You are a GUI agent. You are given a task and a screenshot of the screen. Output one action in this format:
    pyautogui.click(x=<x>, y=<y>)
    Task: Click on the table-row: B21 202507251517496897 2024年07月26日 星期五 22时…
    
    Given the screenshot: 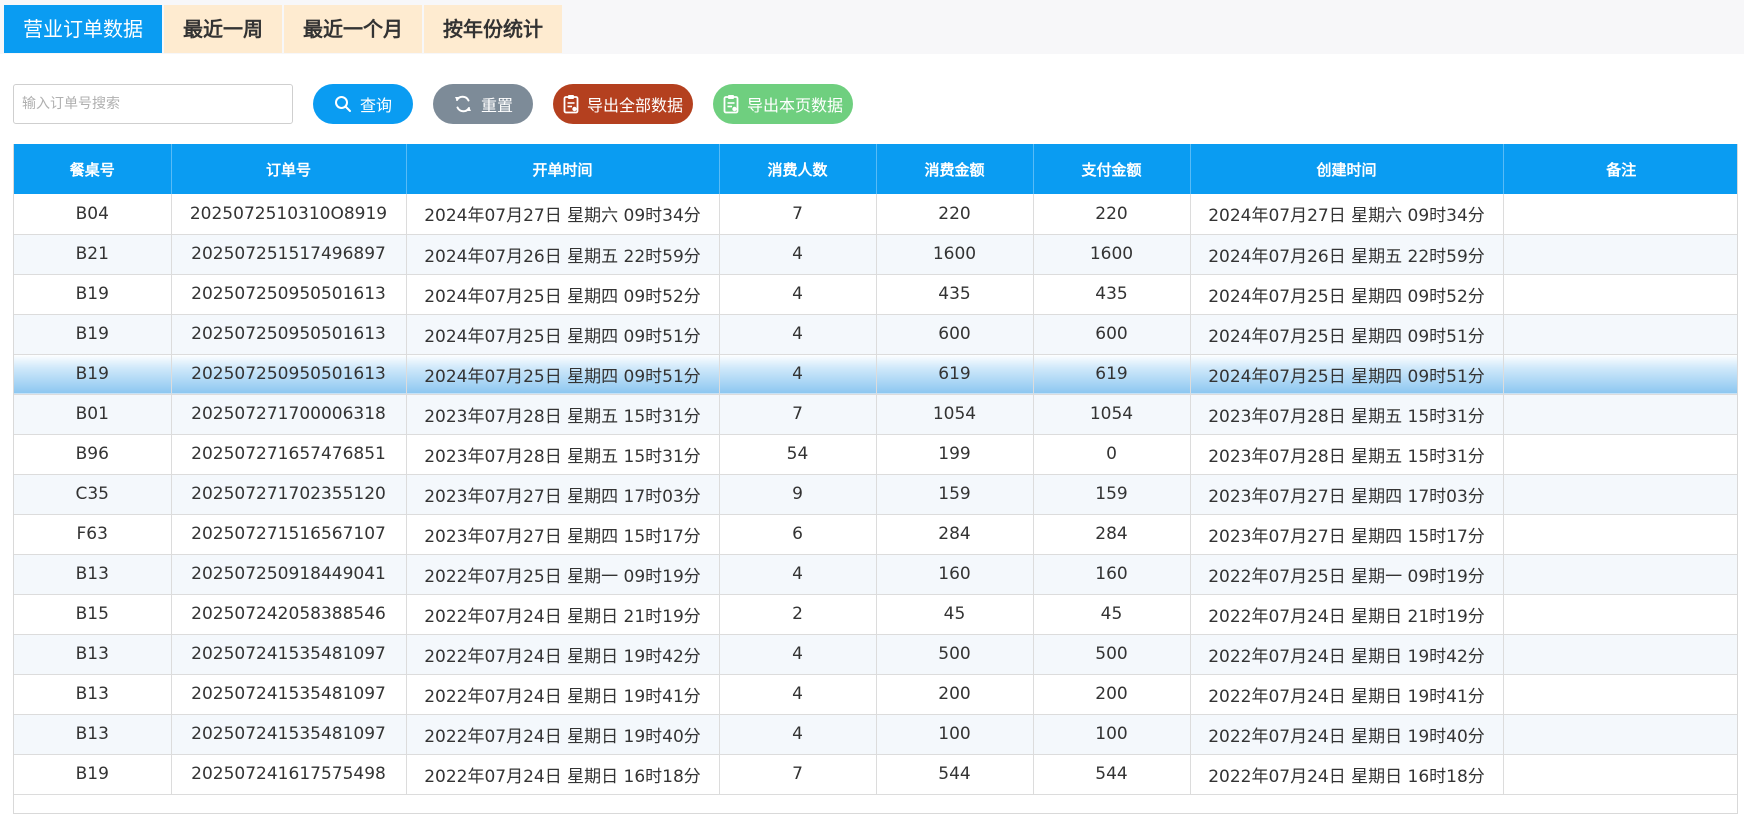 What is the action you would take?
    pyautogui.click(x=875, y=254)
    